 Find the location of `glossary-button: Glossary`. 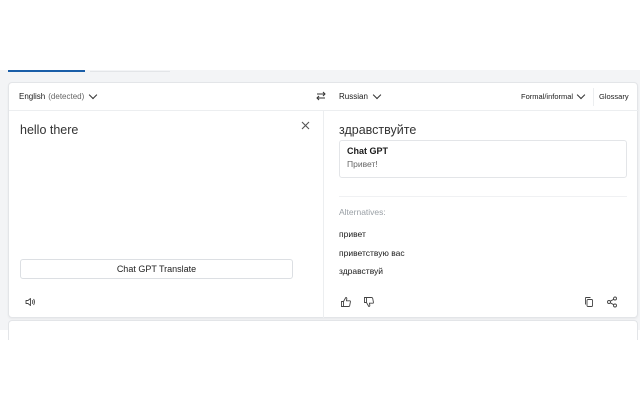

glossary-button: Glossary is located at coordinates (613, 97).